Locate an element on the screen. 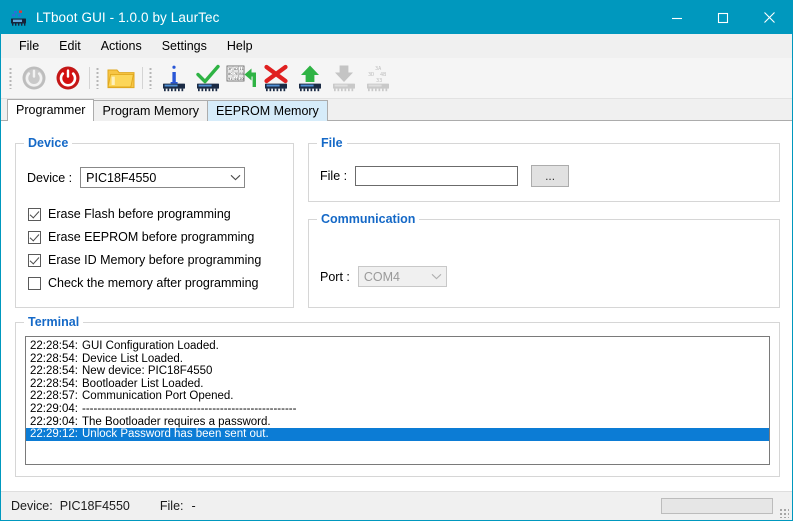 Image resolution: width=793 pixels, height=521 pixels. chevron-down-icon is located at coordinates (235, 177).